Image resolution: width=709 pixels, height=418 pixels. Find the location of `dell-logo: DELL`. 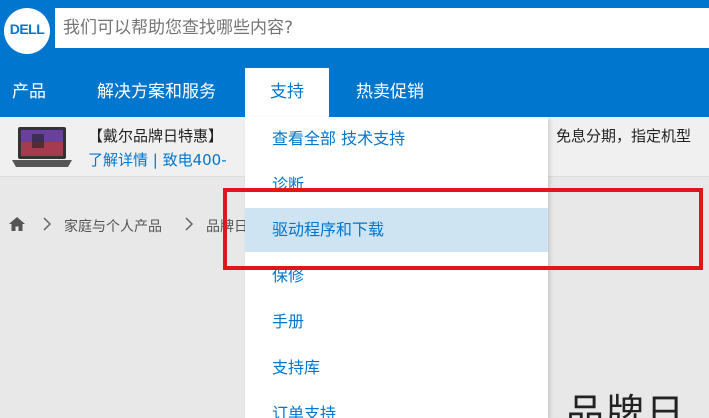

dell-logo: DELL is located at coordinates (27, 31).